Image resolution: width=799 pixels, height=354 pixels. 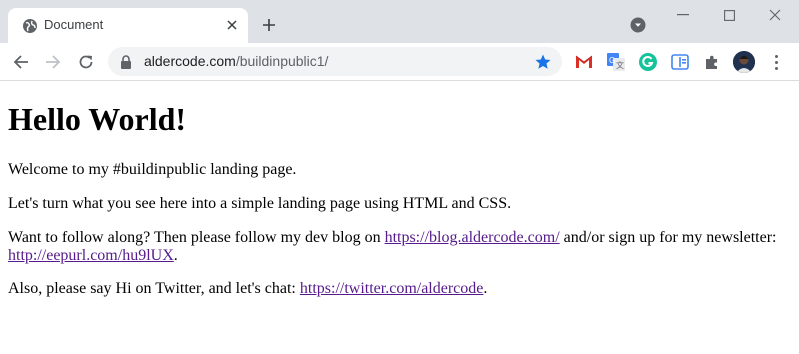 I want to click on page-heading: Hello World!, so click(x=97, y=119).